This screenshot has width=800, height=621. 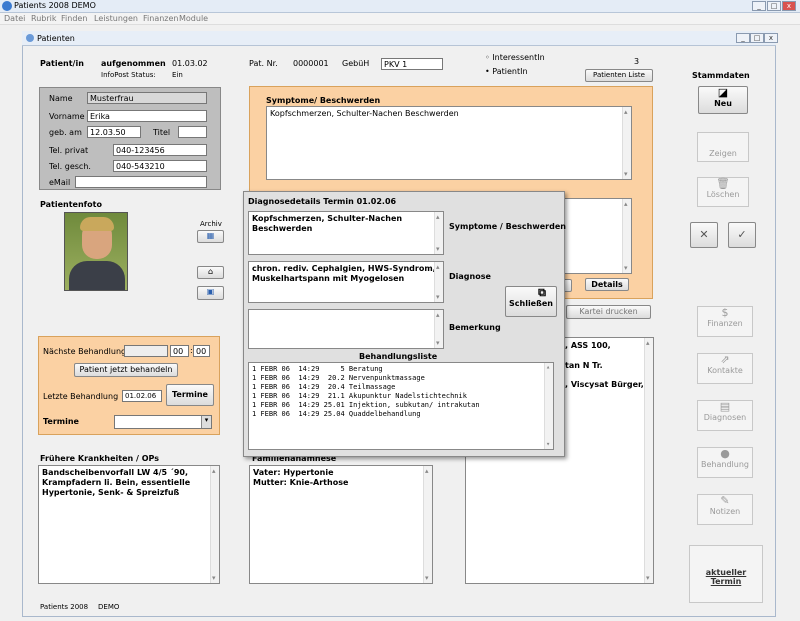 I want to click on tel-privat-label: Tel. privat, so click(x=69, y=150).